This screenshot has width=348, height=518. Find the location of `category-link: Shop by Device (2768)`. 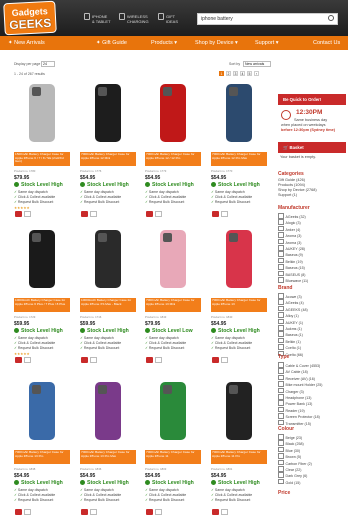

category-link: Shop by Device (2768) is located at coordinates (297, 190).